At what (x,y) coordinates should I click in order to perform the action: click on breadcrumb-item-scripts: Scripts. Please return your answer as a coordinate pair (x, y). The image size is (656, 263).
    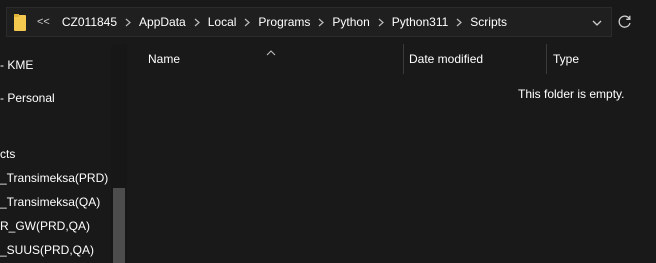
    Looking at the image, I should click on (488, 22).